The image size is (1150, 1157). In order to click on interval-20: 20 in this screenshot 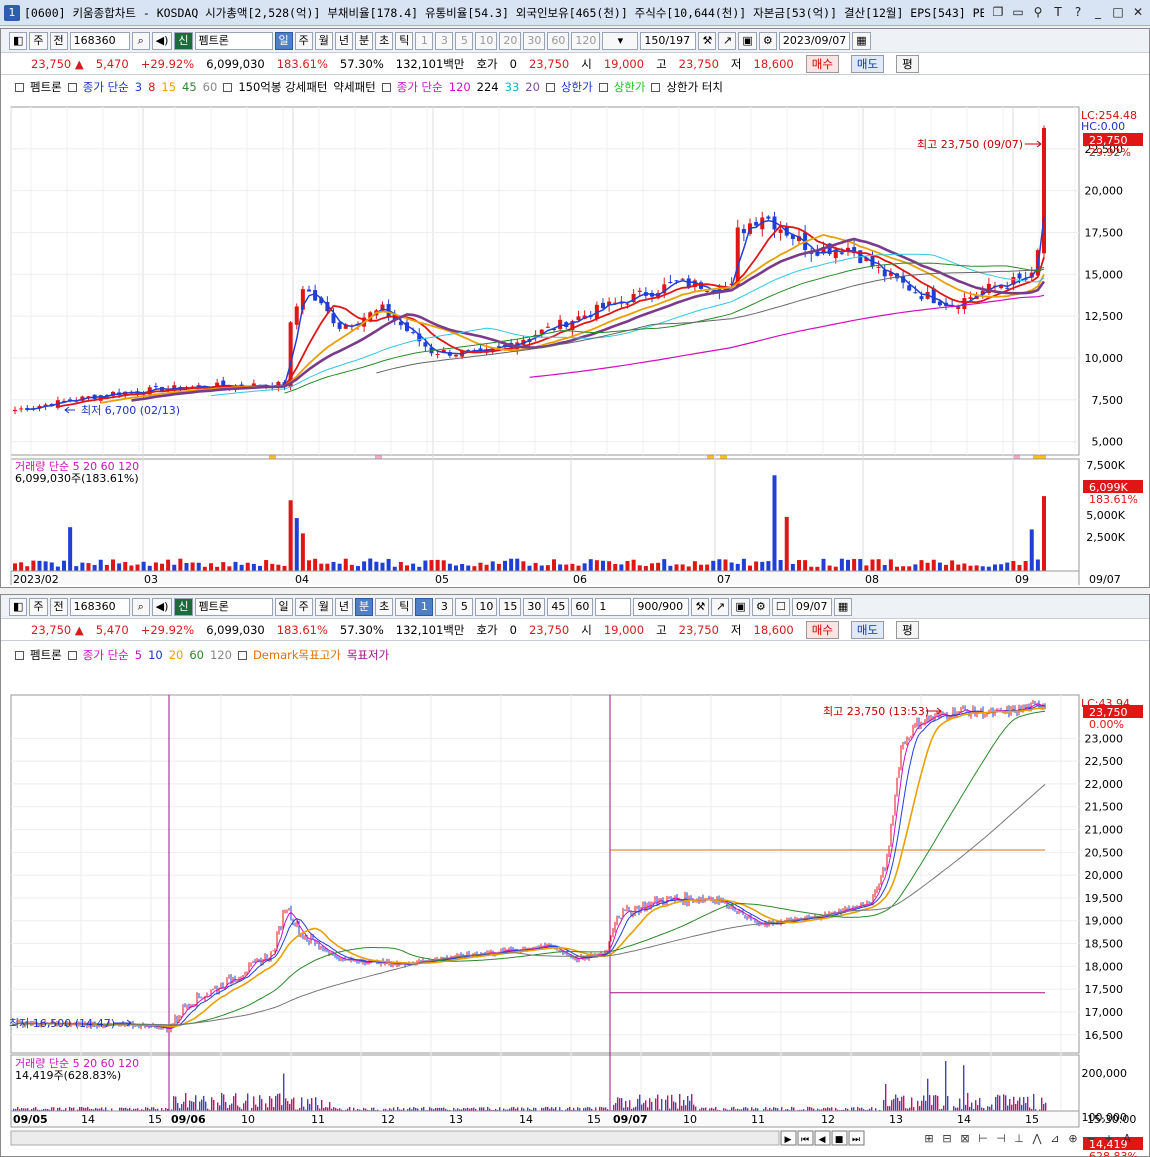, I will do `click(510, 40)`.